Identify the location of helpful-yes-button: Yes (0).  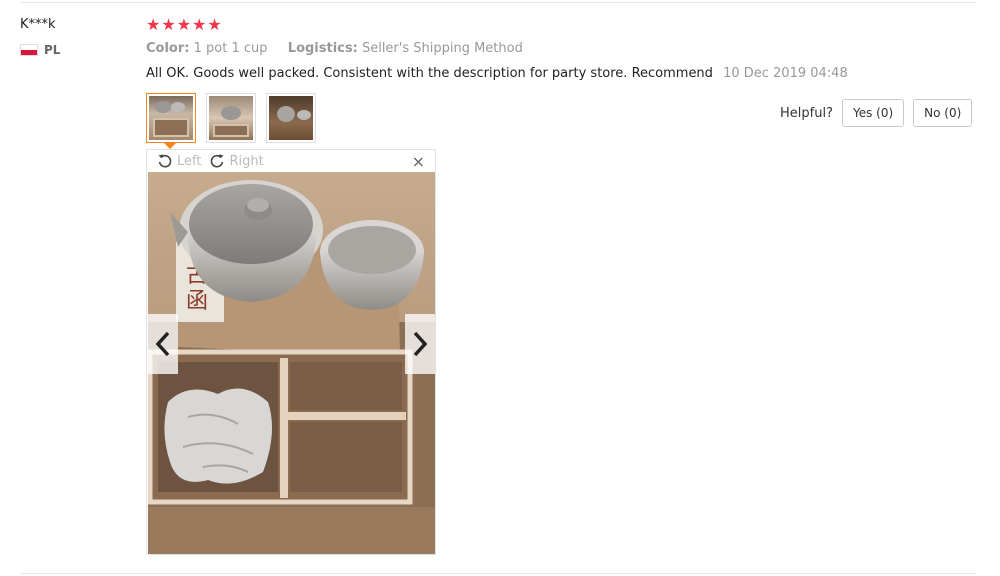
(873, 113).